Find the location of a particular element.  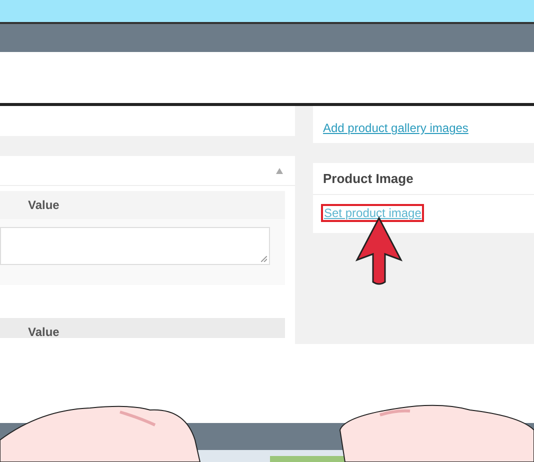

text-area is located at coordinates (135, 246).